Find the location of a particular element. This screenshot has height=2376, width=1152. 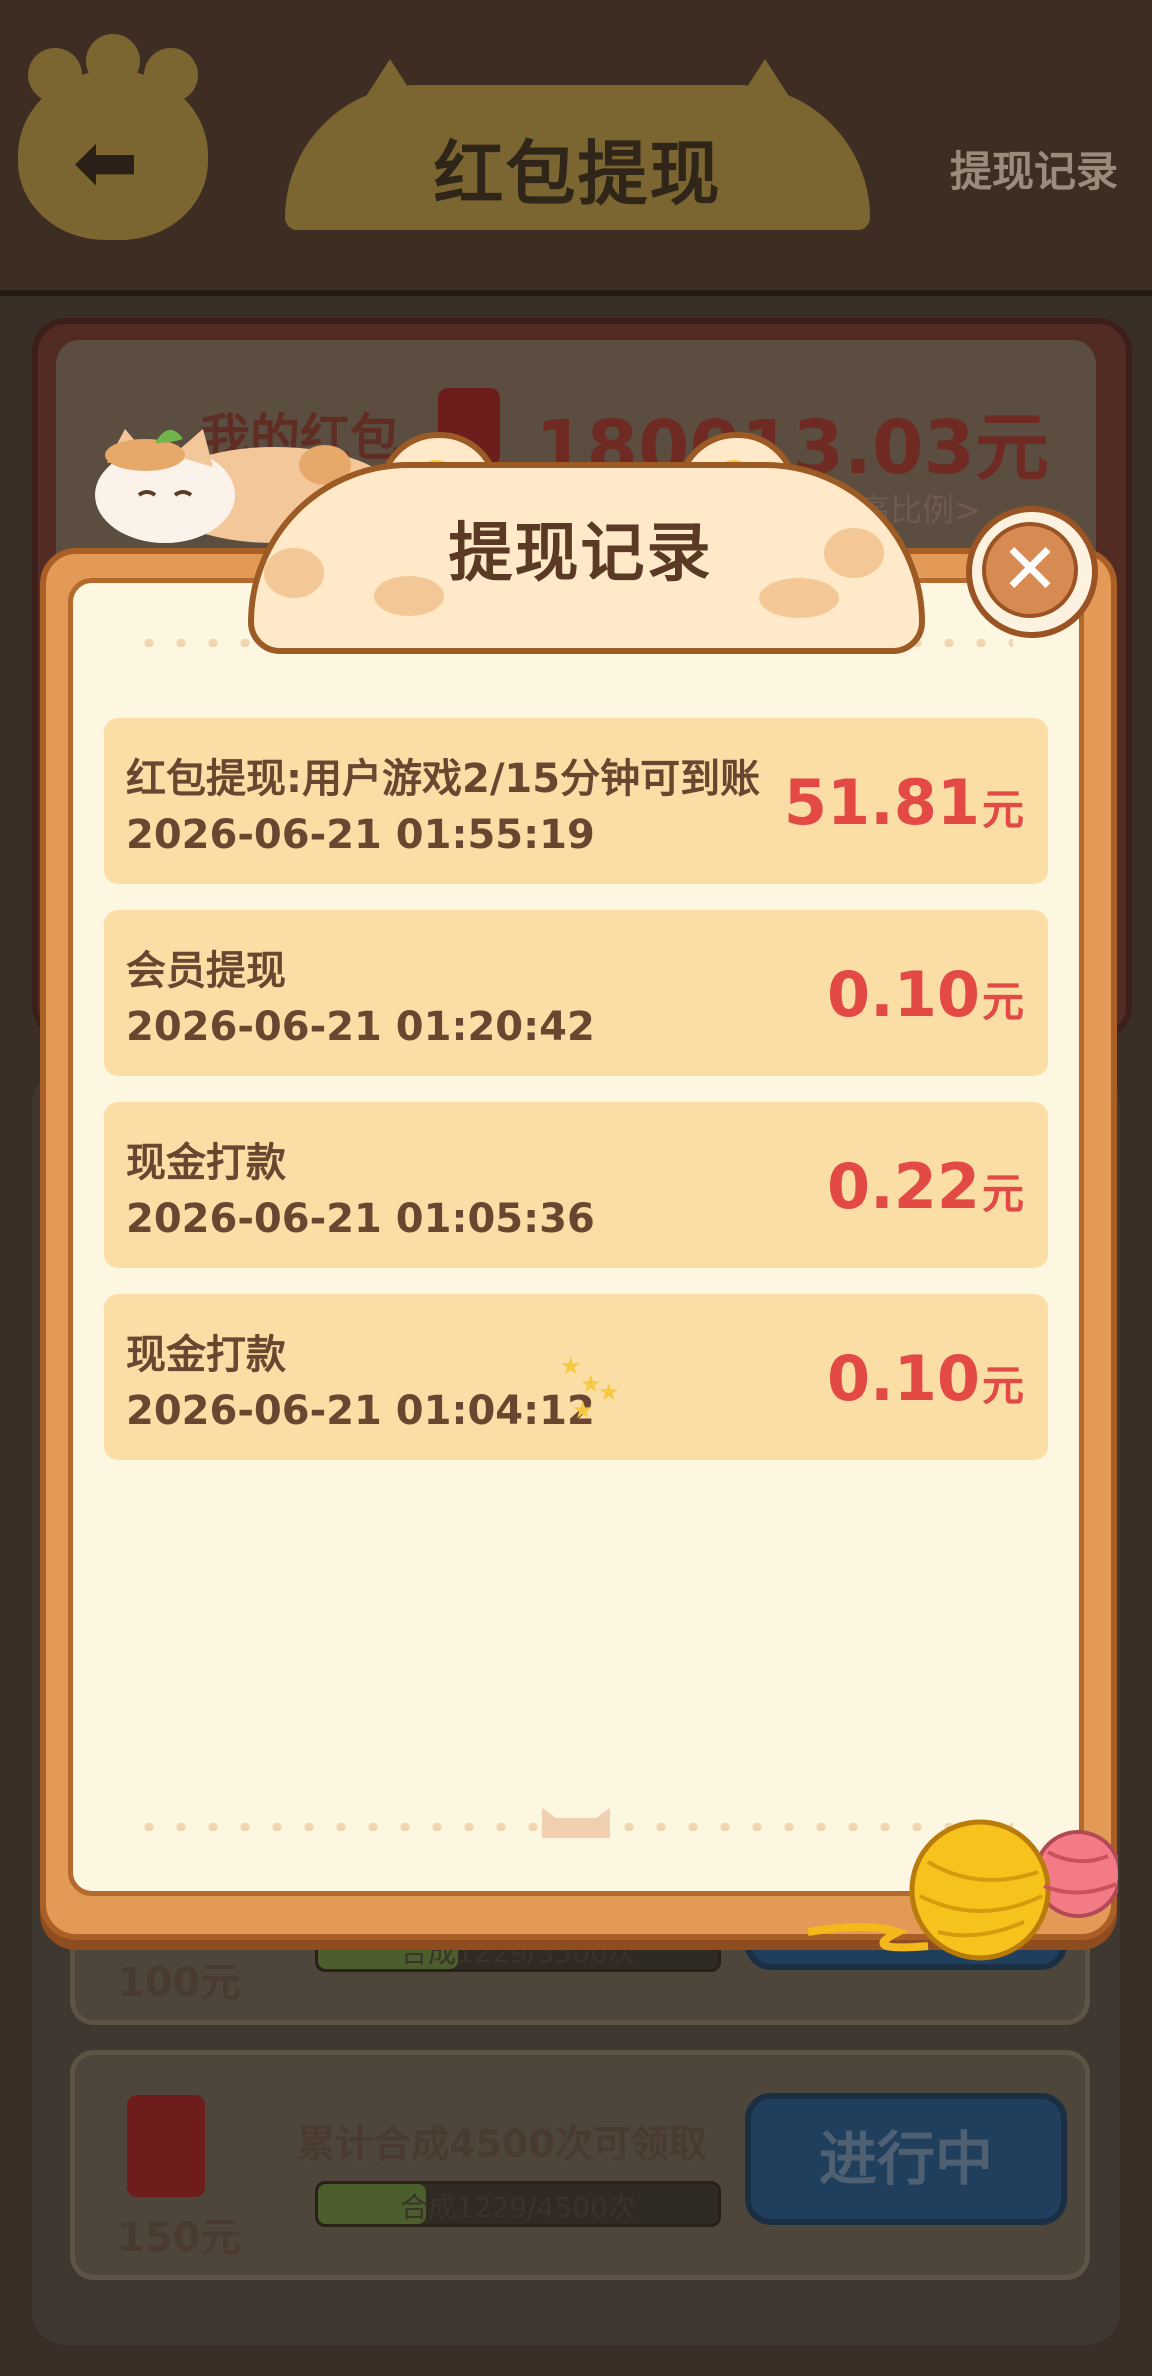

close-icon: ✕ is located at coordinates (1030, 570).